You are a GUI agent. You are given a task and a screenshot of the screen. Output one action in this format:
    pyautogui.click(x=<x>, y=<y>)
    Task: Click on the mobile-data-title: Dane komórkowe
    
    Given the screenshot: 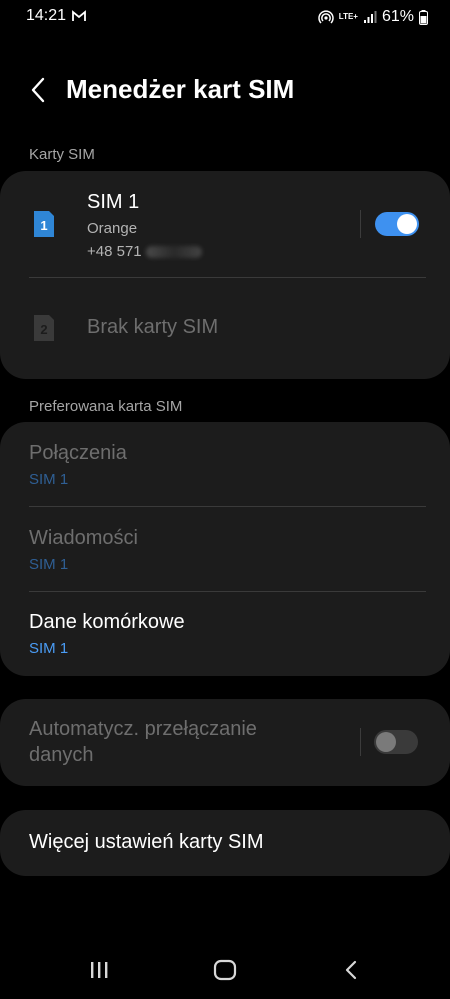 What is the action you would take?
    pyautogui.click(x=107, y=622)
    